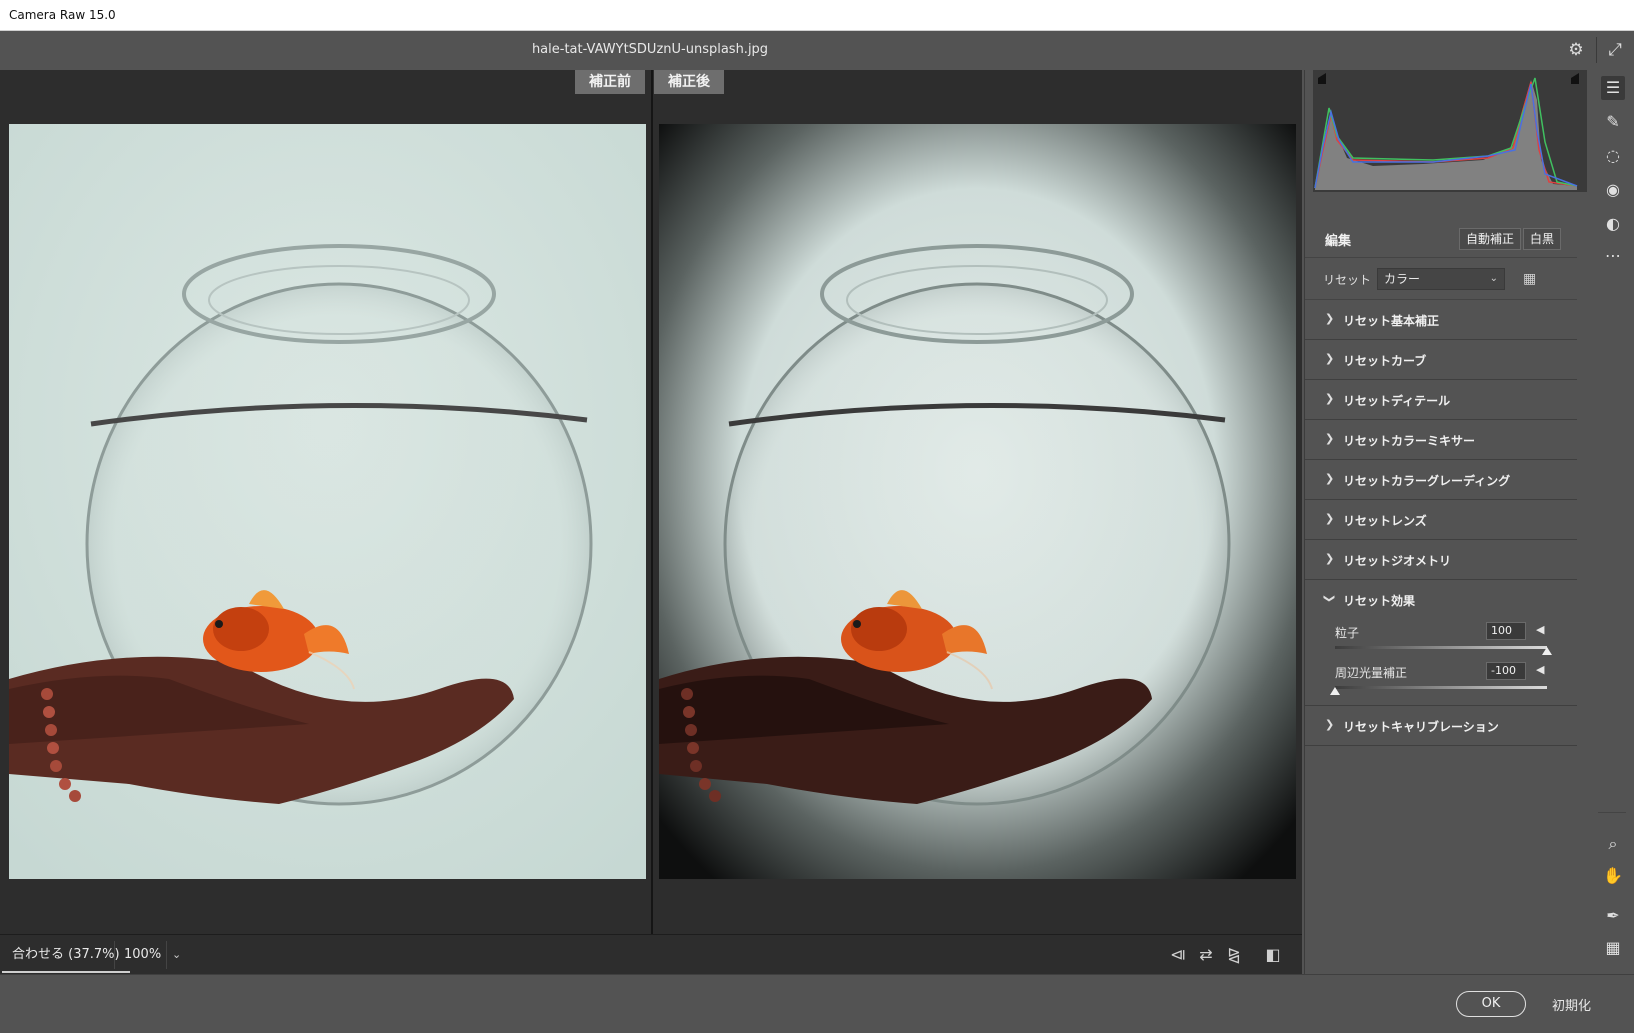 The width and height of the screenshot is (1634, 1033). Describe the element at coordinates (689, 82) in the screenshot. I see `after-label: 補正後` at that location.